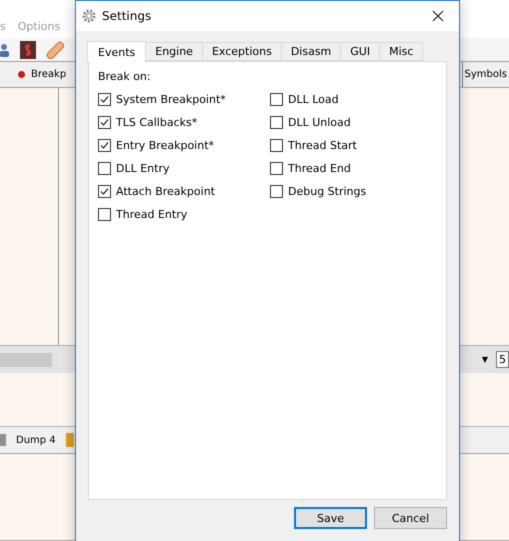 The image size is (509, 541). Describe the element at coordinates (165, 191) in the screenshot. I see `checkbox-label: Attach Breakpoint` at that location.